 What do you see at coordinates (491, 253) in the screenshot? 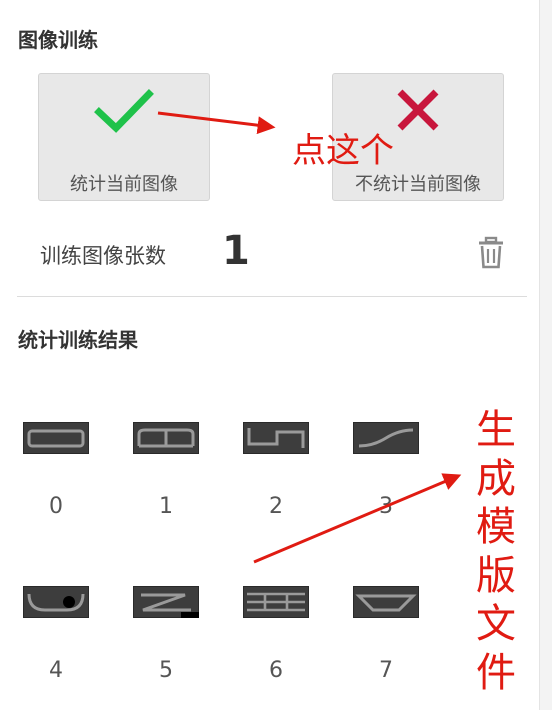
I see `trash-icon` at bounding box center [491, 253].